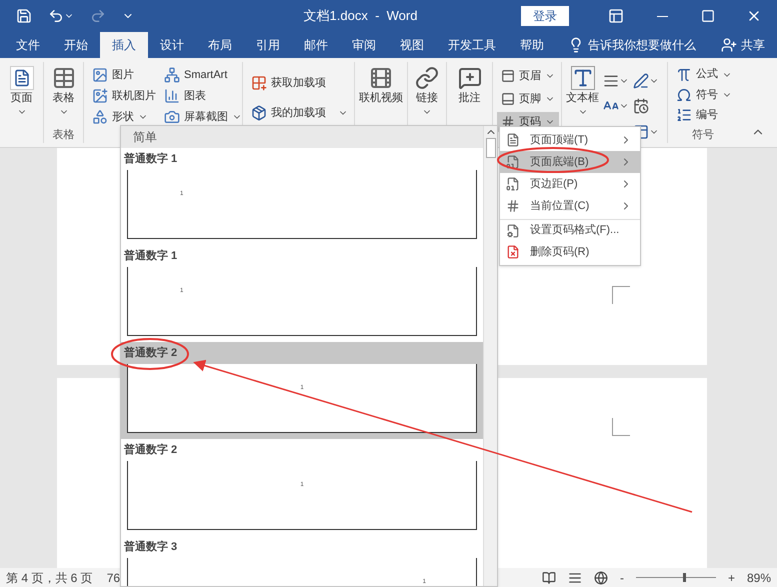  What do you see at coordinates (575, 577) in the screenshot?
I see `print-layout-icon` at bounding box center [575, 577].